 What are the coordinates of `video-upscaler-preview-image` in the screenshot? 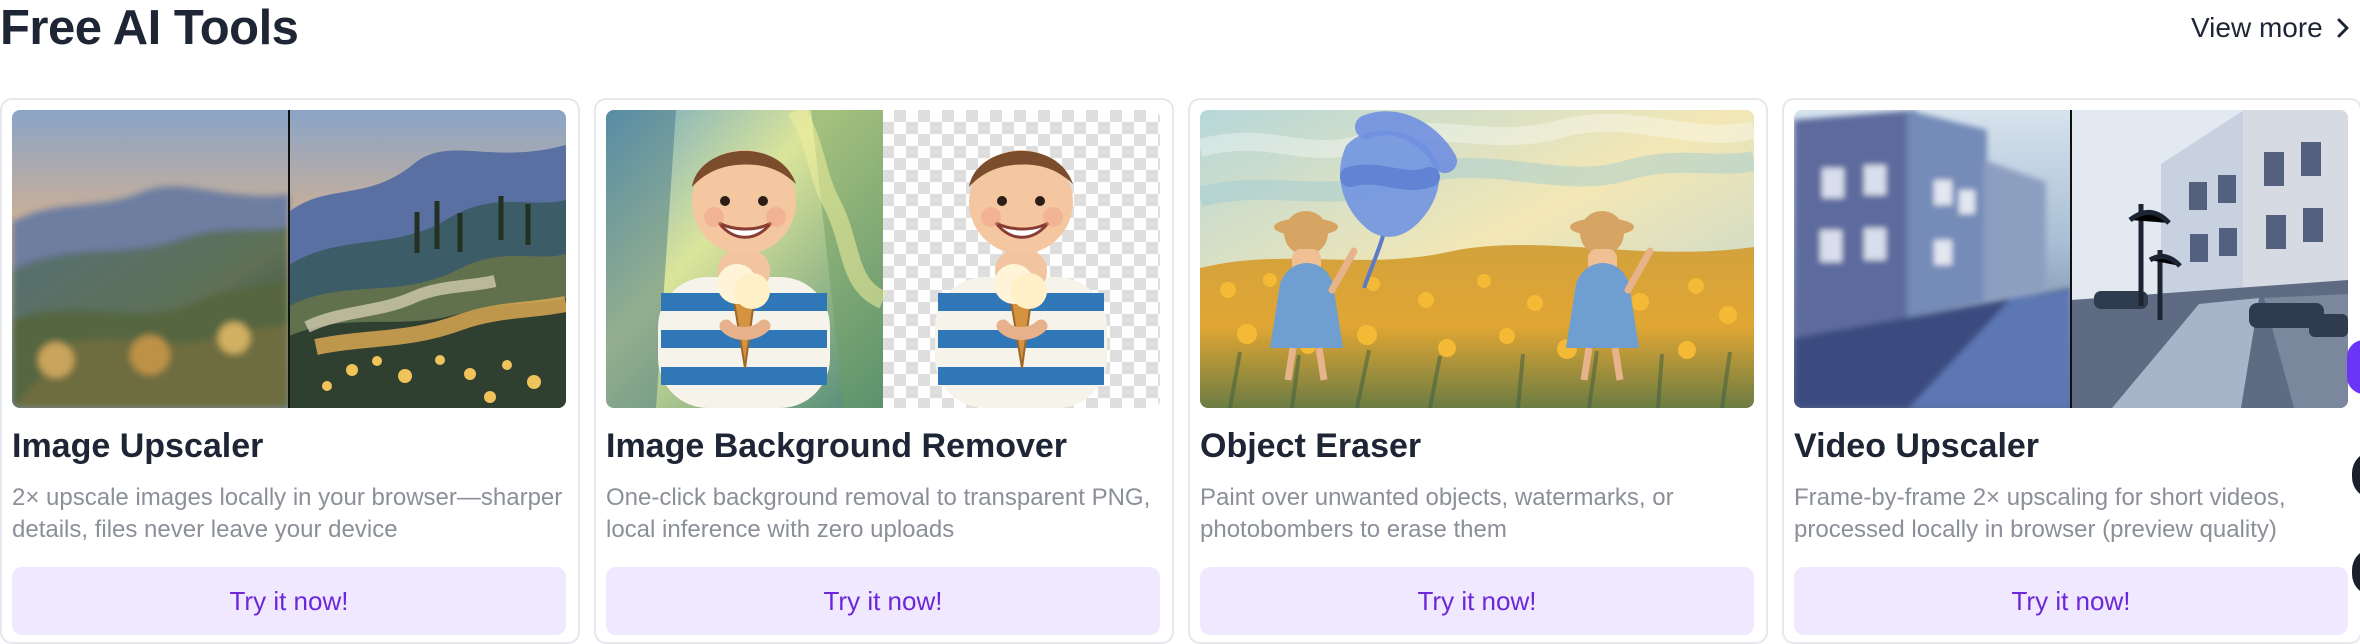 It's located at (2071, 259).